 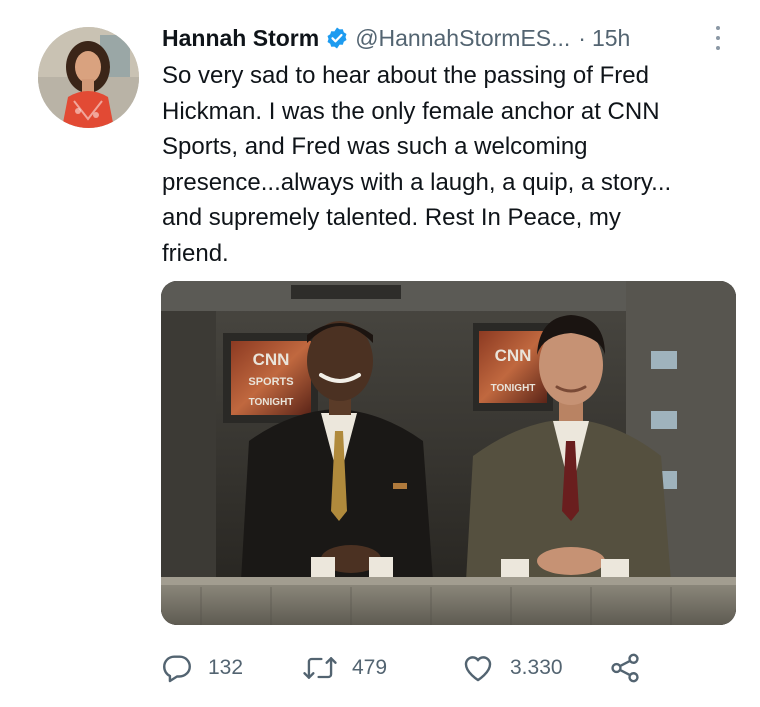 What do you see at coordinates (271, 359) in the screenshot?
I see `screen-left-cnn: CNN` at bounding box center [271, 359].